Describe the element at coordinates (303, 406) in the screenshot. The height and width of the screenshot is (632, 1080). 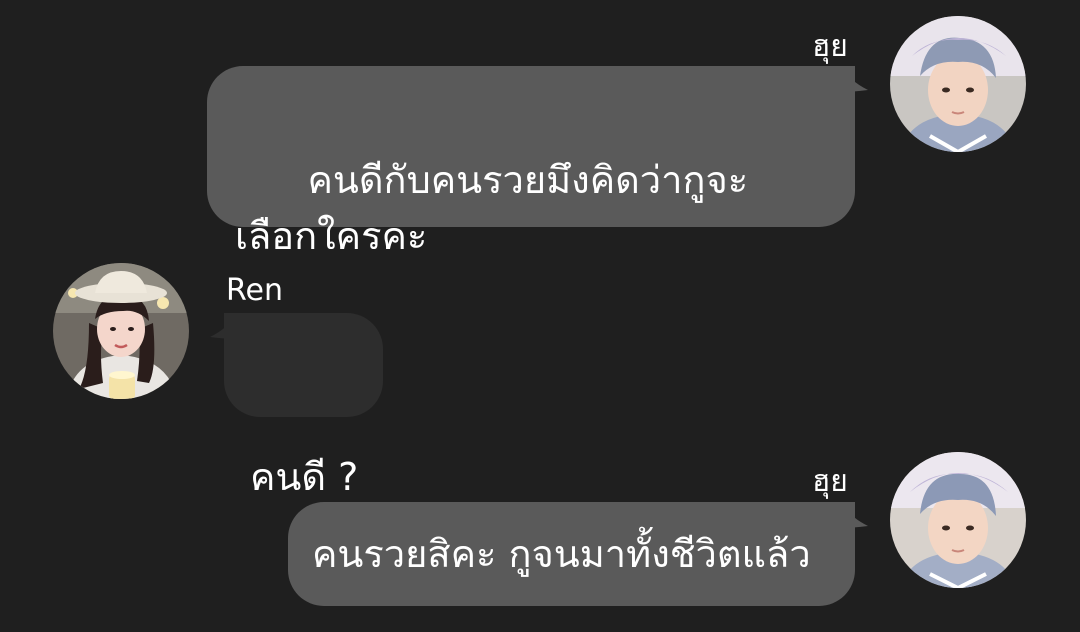
I see `message-bubble: คนดี ?` at that location.